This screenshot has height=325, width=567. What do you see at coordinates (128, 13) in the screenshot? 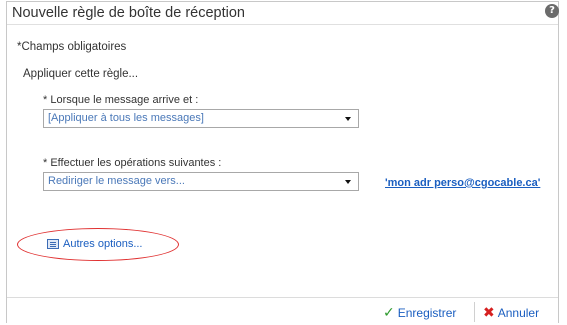
I see `dialog-title: Nouvelle règle de boîte de réception` at bounding box center [128, 13].